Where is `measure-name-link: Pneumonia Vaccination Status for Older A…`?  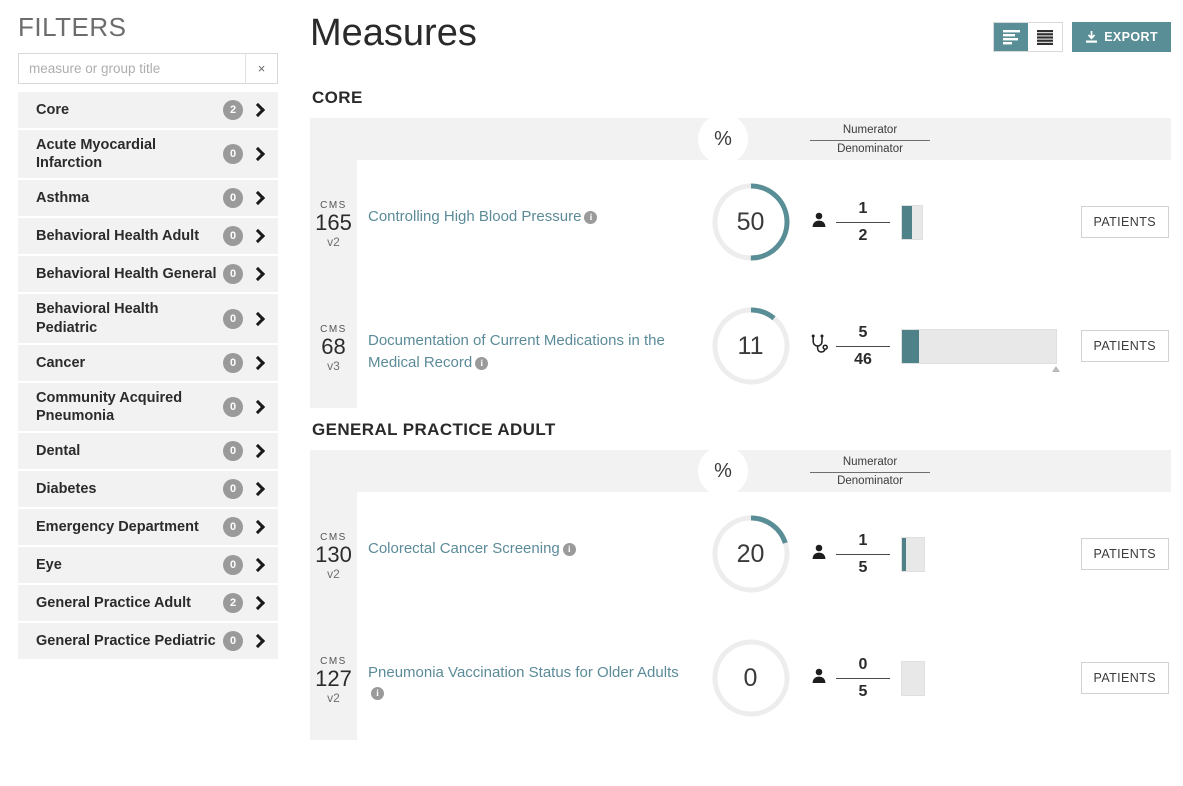
measure-name-link: Pneumonia Vaccination Status for Older A… is located at coordinates (523, 672).